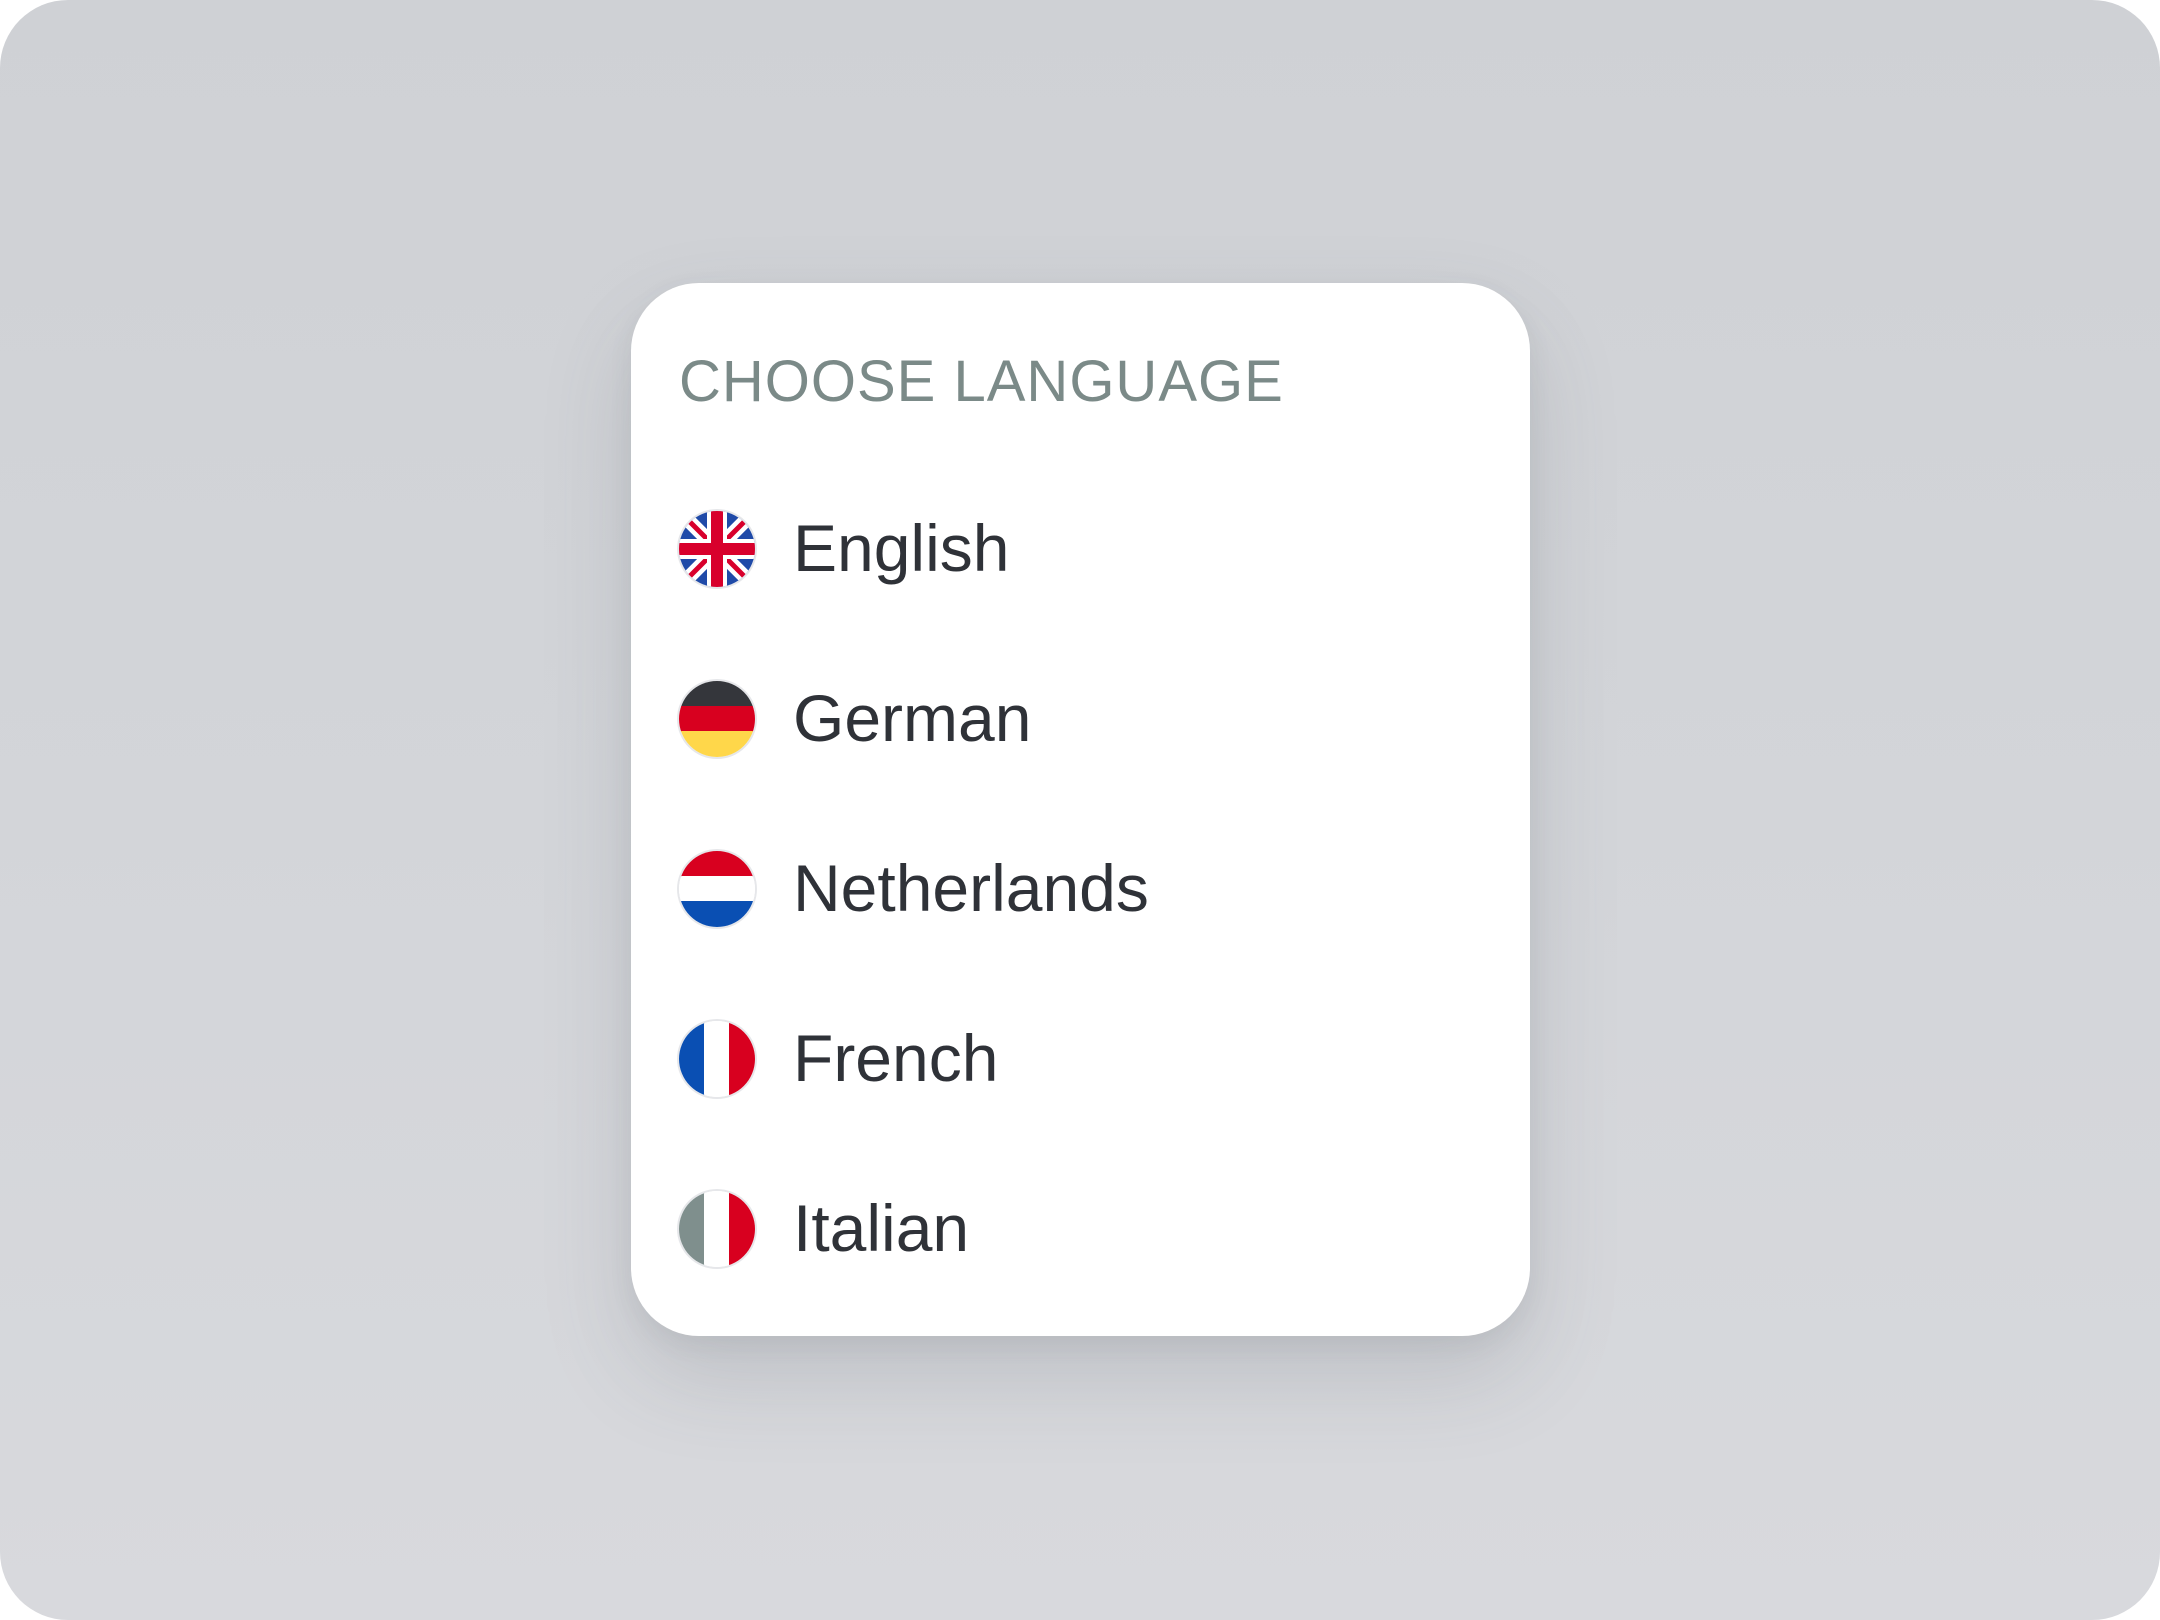 The width and height of the screenshot is (2160, 1620). What do you see at coordinates (881, 1228) in the screenshot?
I see `language-label: Italian` at bounding box center [881, 1228].